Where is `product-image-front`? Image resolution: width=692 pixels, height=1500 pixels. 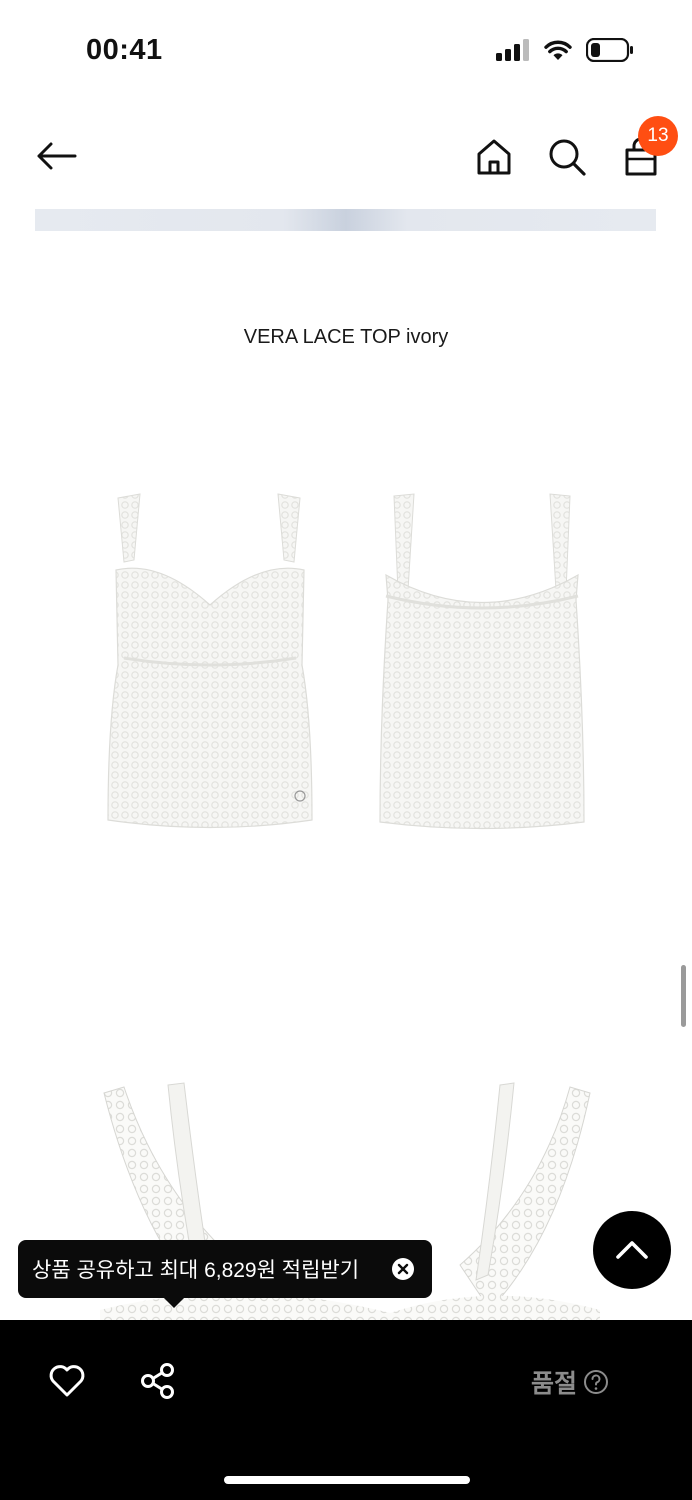 product-image-front is located at coordinates (210, 661).